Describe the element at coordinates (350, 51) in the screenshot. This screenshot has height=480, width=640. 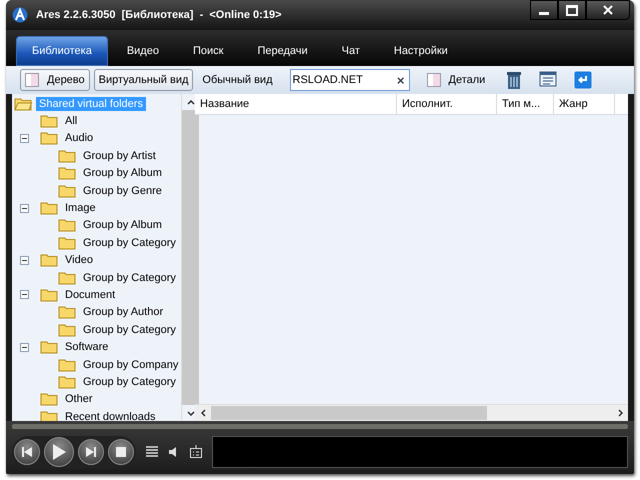
I see `tab: Чат` at that location.